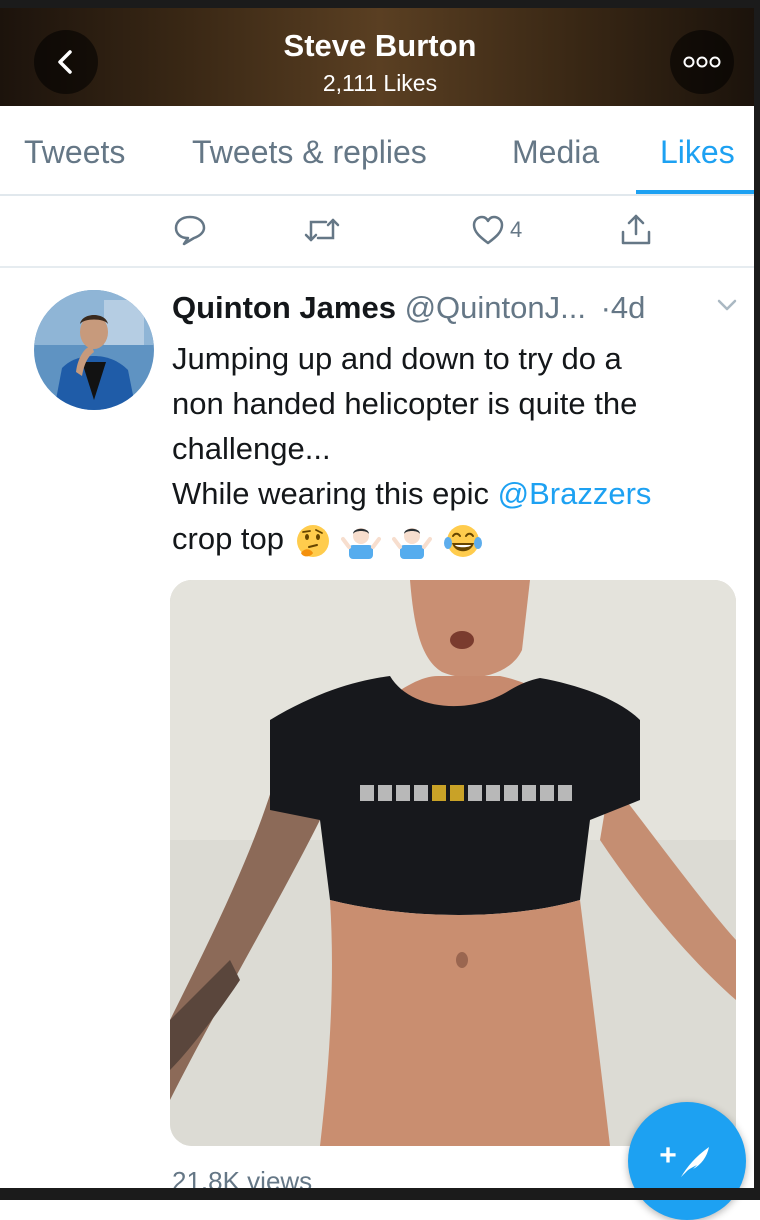 The image size is (760, 1220). I want to click on like-count: 4, so click(516, 229).